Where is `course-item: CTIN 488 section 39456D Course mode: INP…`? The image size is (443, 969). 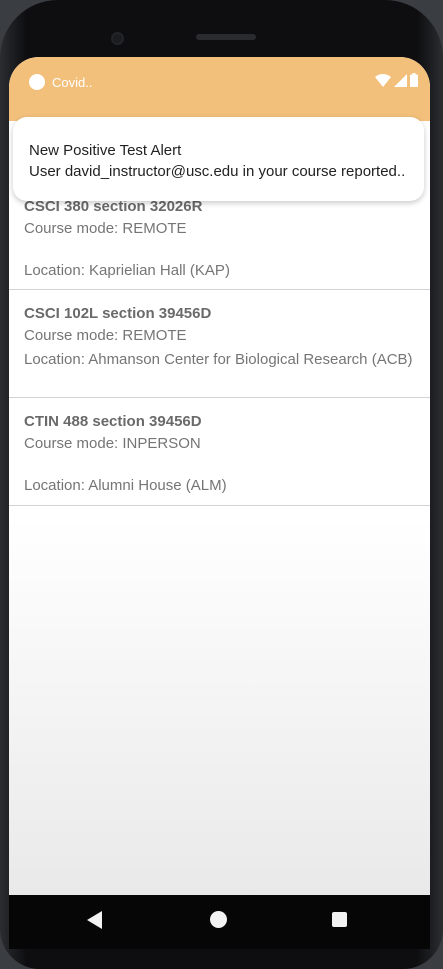 course-item: CTIN 488 section 39456D Course mode: INP… is located at coordinates (219, 452).